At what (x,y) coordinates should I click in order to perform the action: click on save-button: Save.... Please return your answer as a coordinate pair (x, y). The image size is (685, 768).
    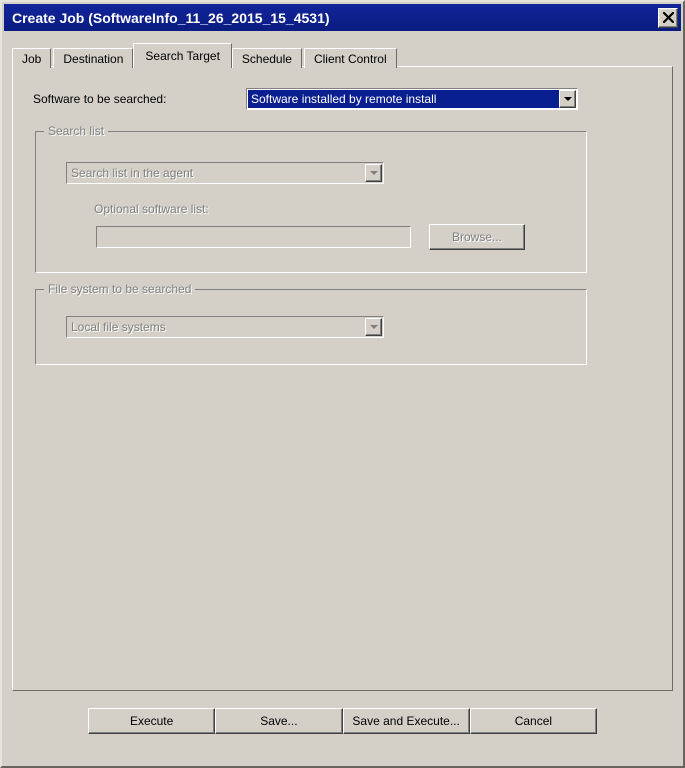
    Looking at the image, I should click on (279, 721).